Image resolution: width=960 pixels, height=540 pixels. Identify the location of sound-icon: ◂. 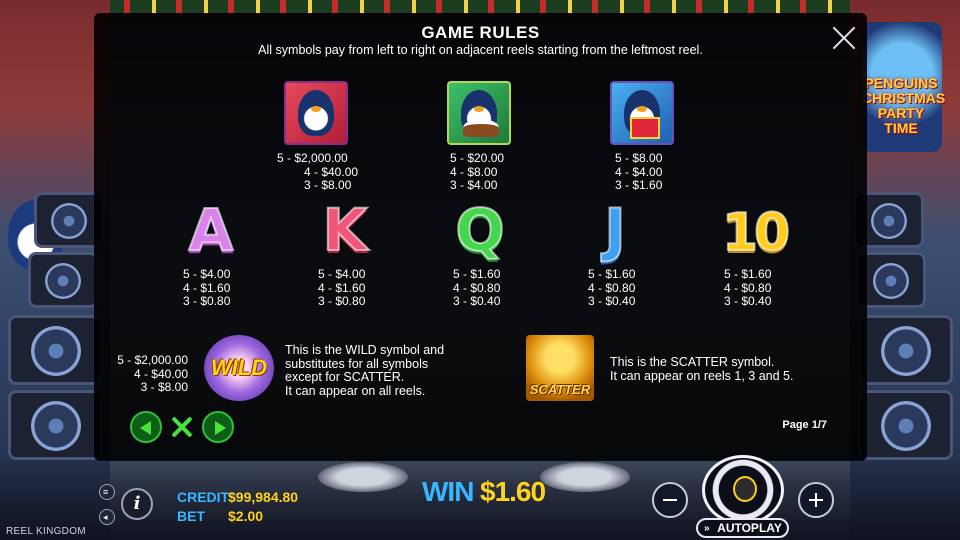
(107, 517).